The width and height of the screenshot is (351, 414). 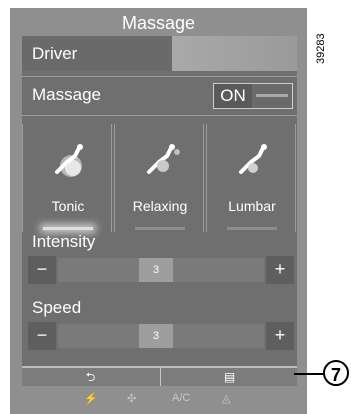 What do you see at coordinates (280, 336) in the screenshot?
I see `speed-increase-button: +` at bounding box center [280, 336].